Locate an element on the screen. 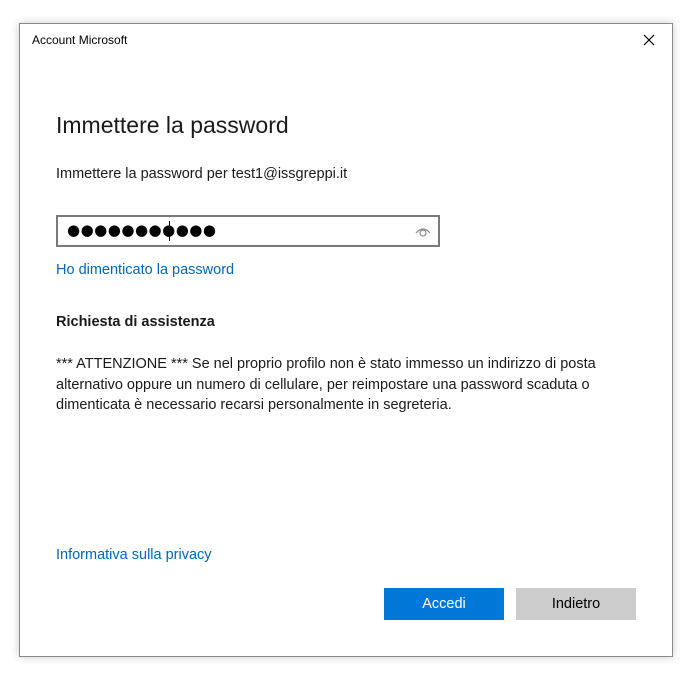 This screenshot has height=674, width=691. close-button is located at coordinates (649, 40).